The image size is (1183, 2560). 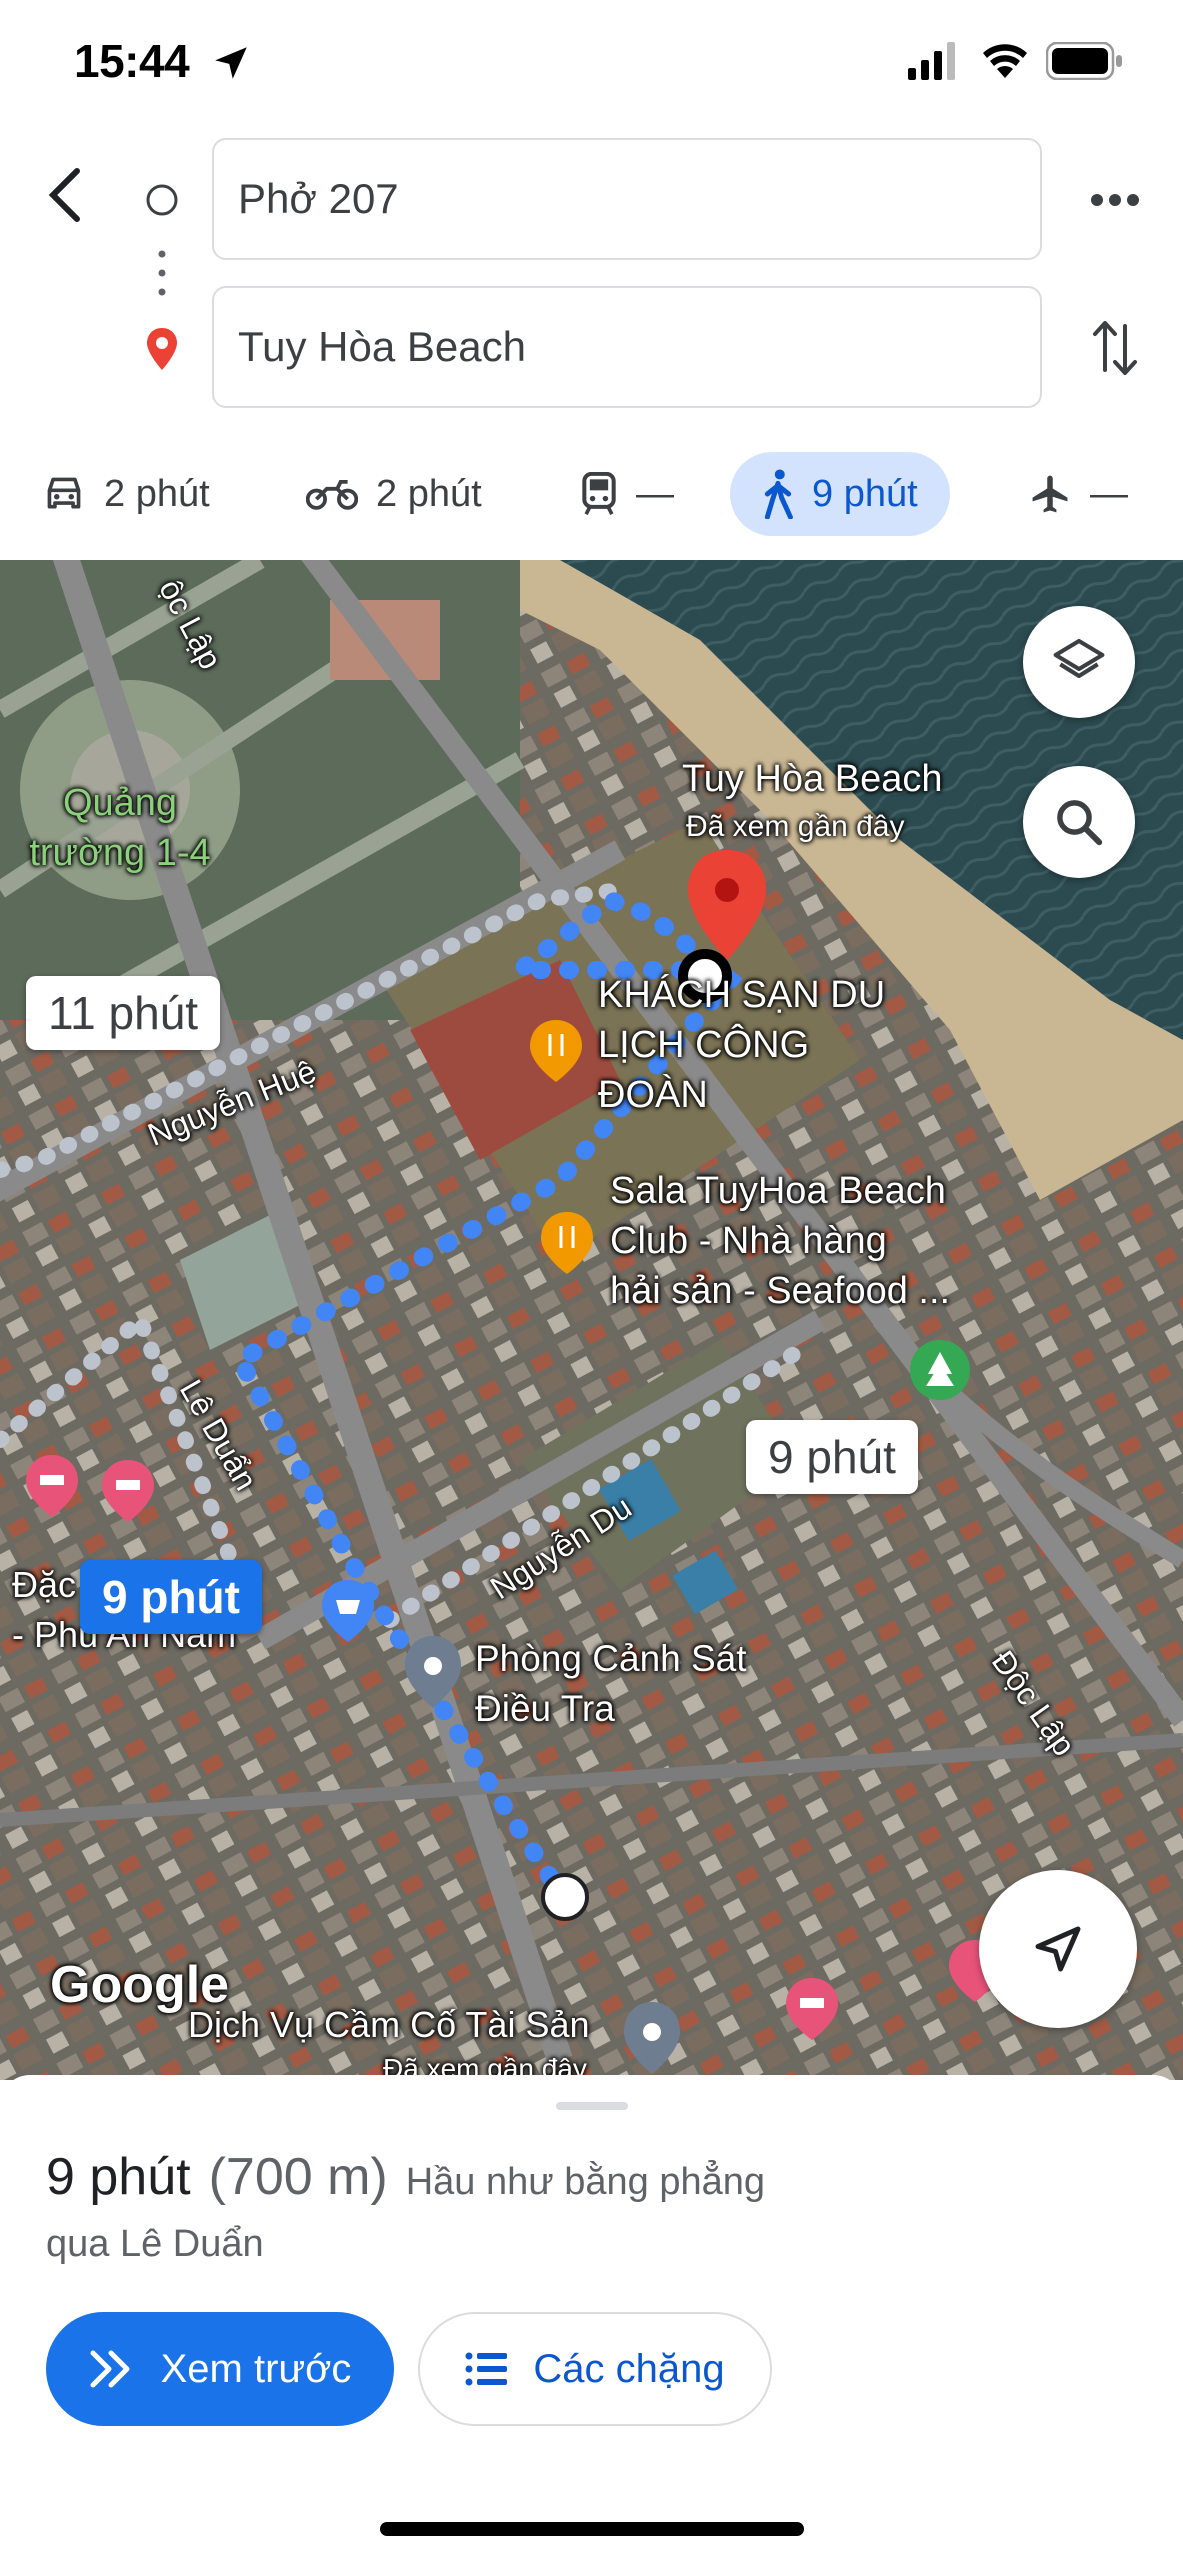 I want to click on status-bar: 15:44, so click(x=591, y=65).